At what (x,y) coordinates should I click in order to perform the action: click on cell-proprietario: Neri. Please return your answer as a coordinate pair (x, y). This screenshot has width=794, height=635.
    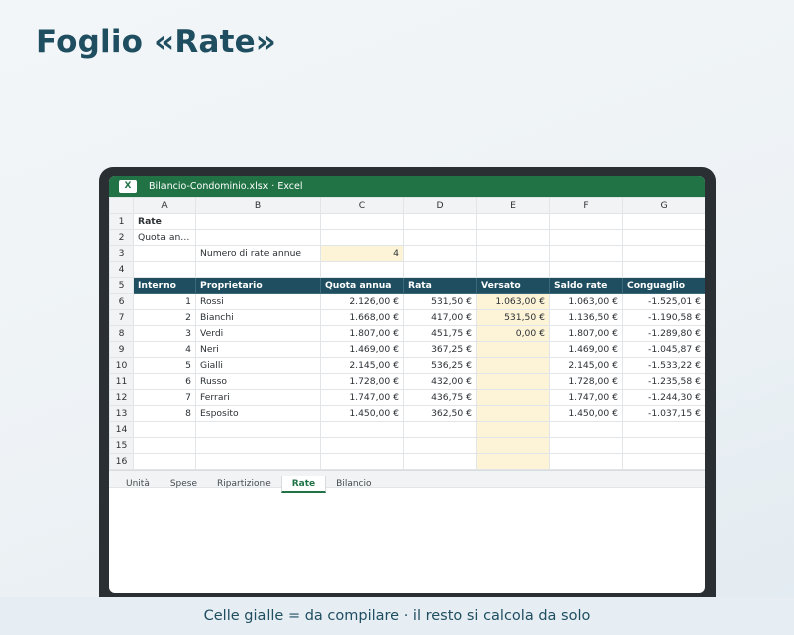
    Looking at the image, I should click on (258, 349).